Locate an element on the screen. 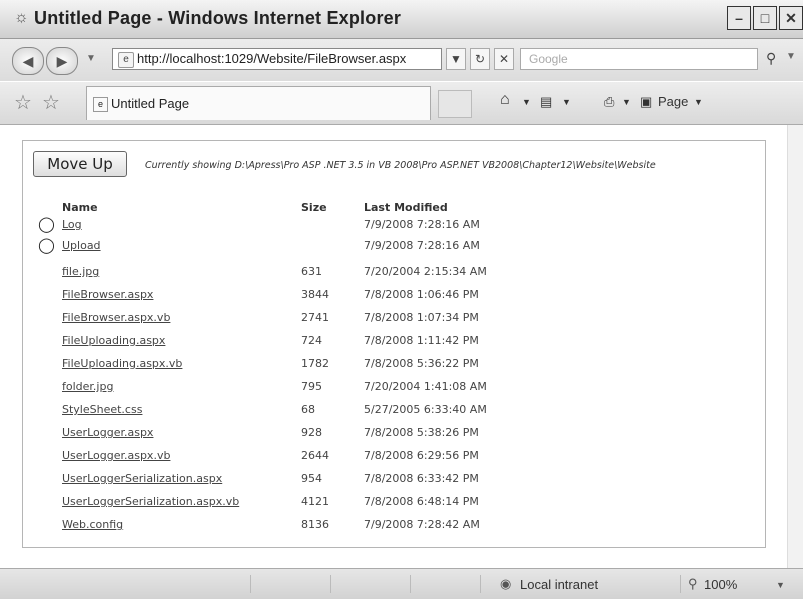 The height and width of the screenshot is (599, 803). size-cell: 2644 is located at coordinates (315, 455).